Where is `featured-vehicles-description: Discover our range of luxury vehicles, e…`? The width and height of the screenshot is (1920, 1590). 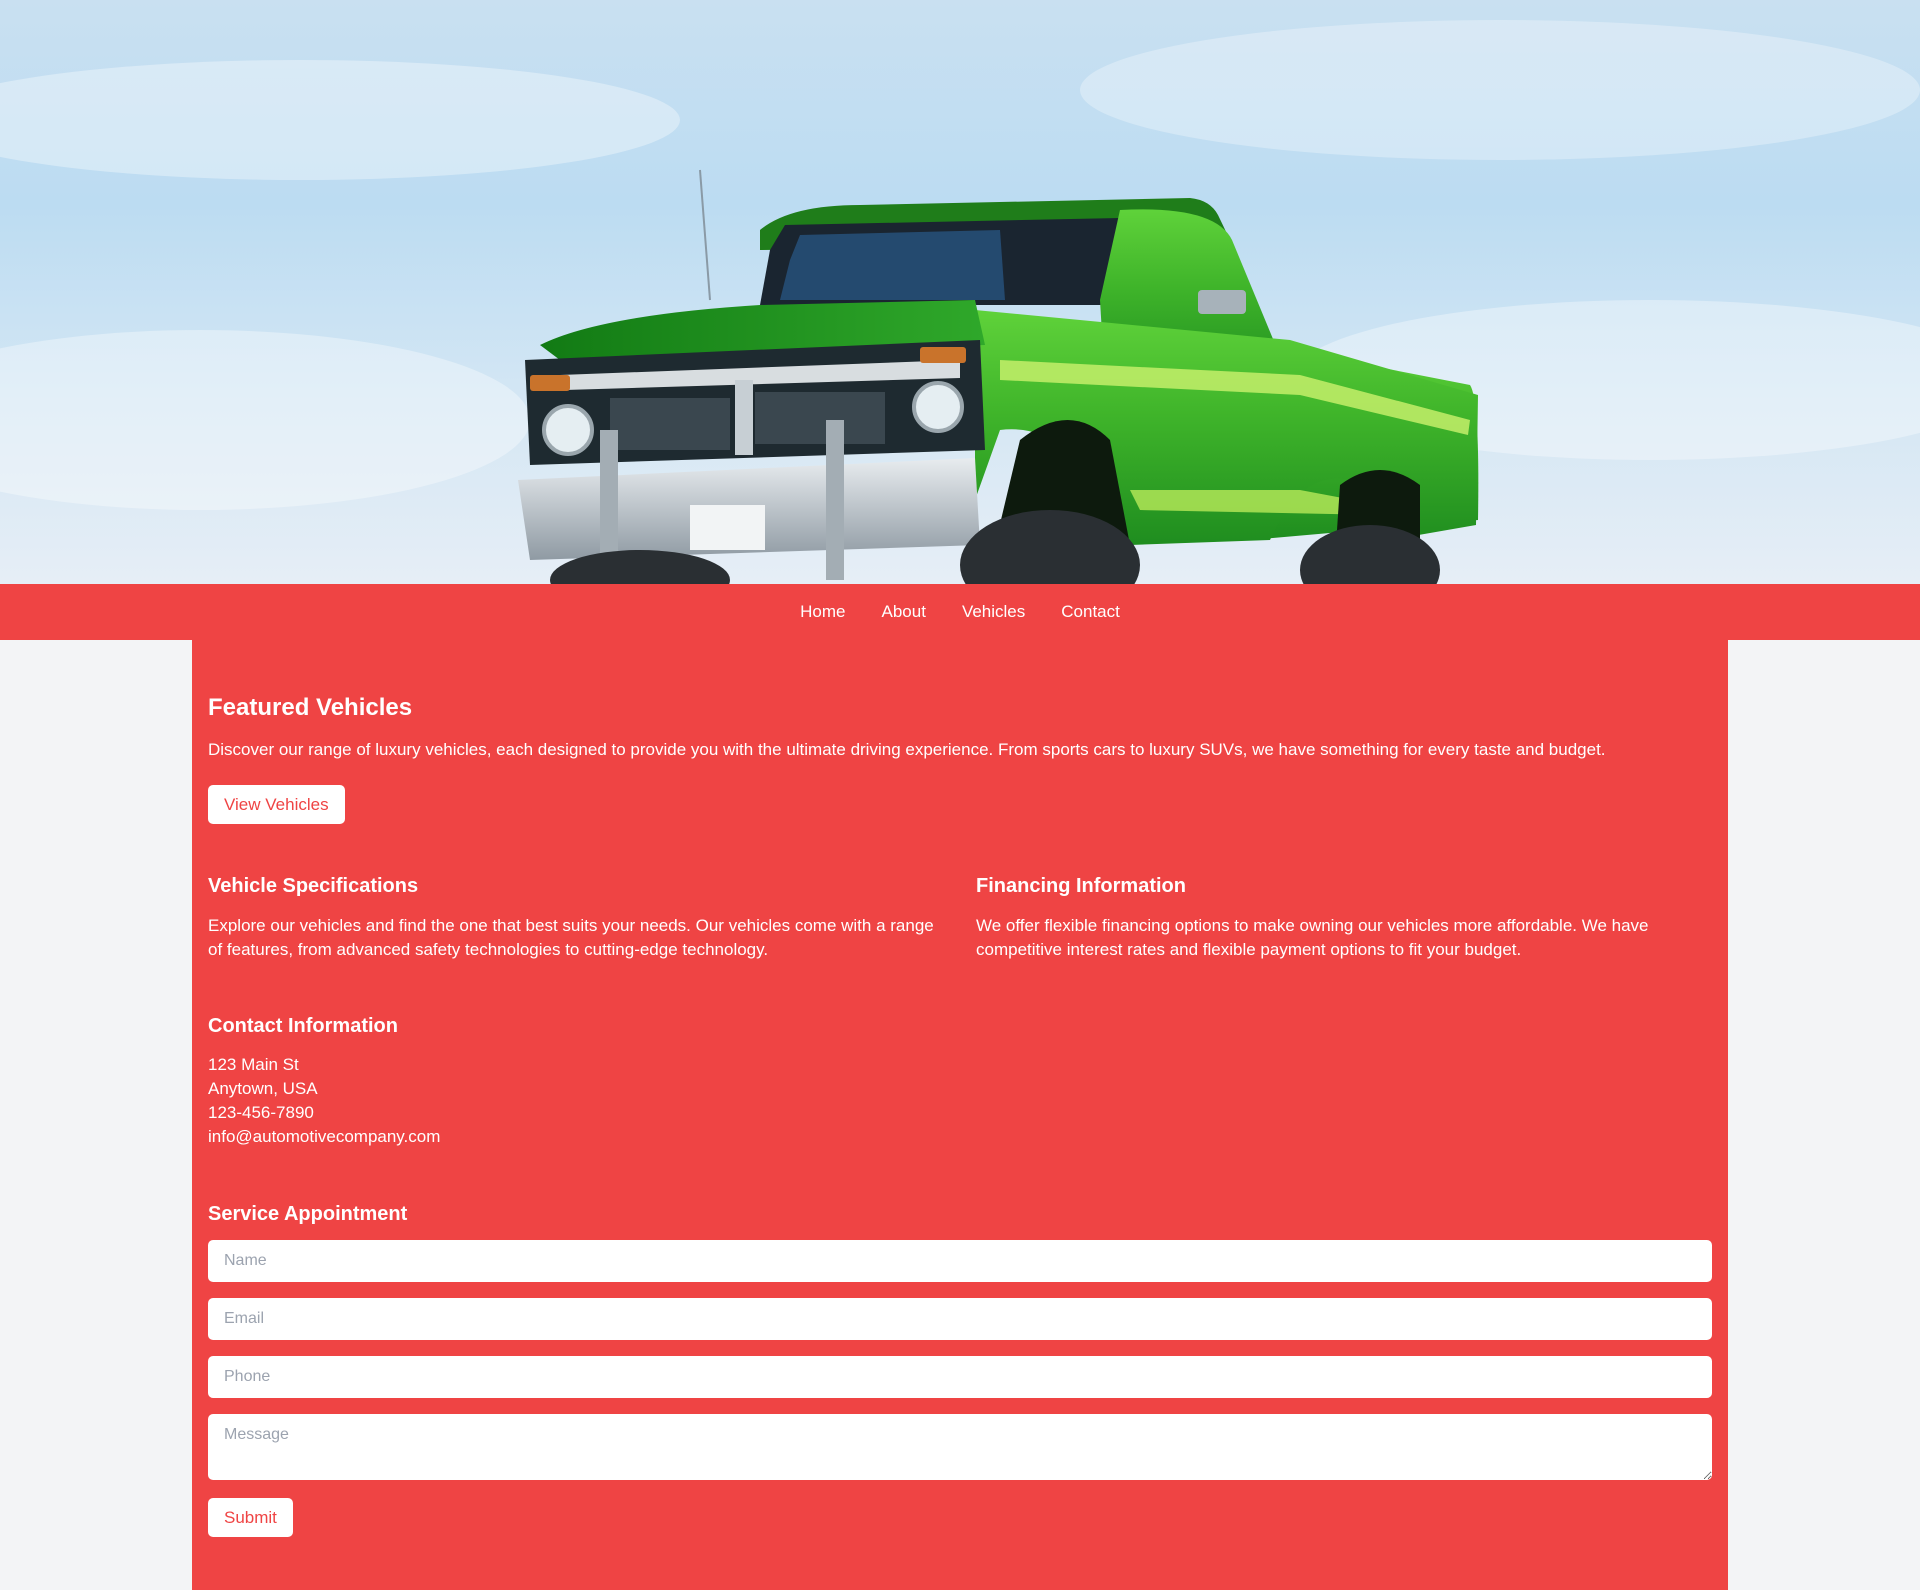
featured-vehicles-description: Discover our range of luxury vehicles, e… is located at coordinates (907, 749).